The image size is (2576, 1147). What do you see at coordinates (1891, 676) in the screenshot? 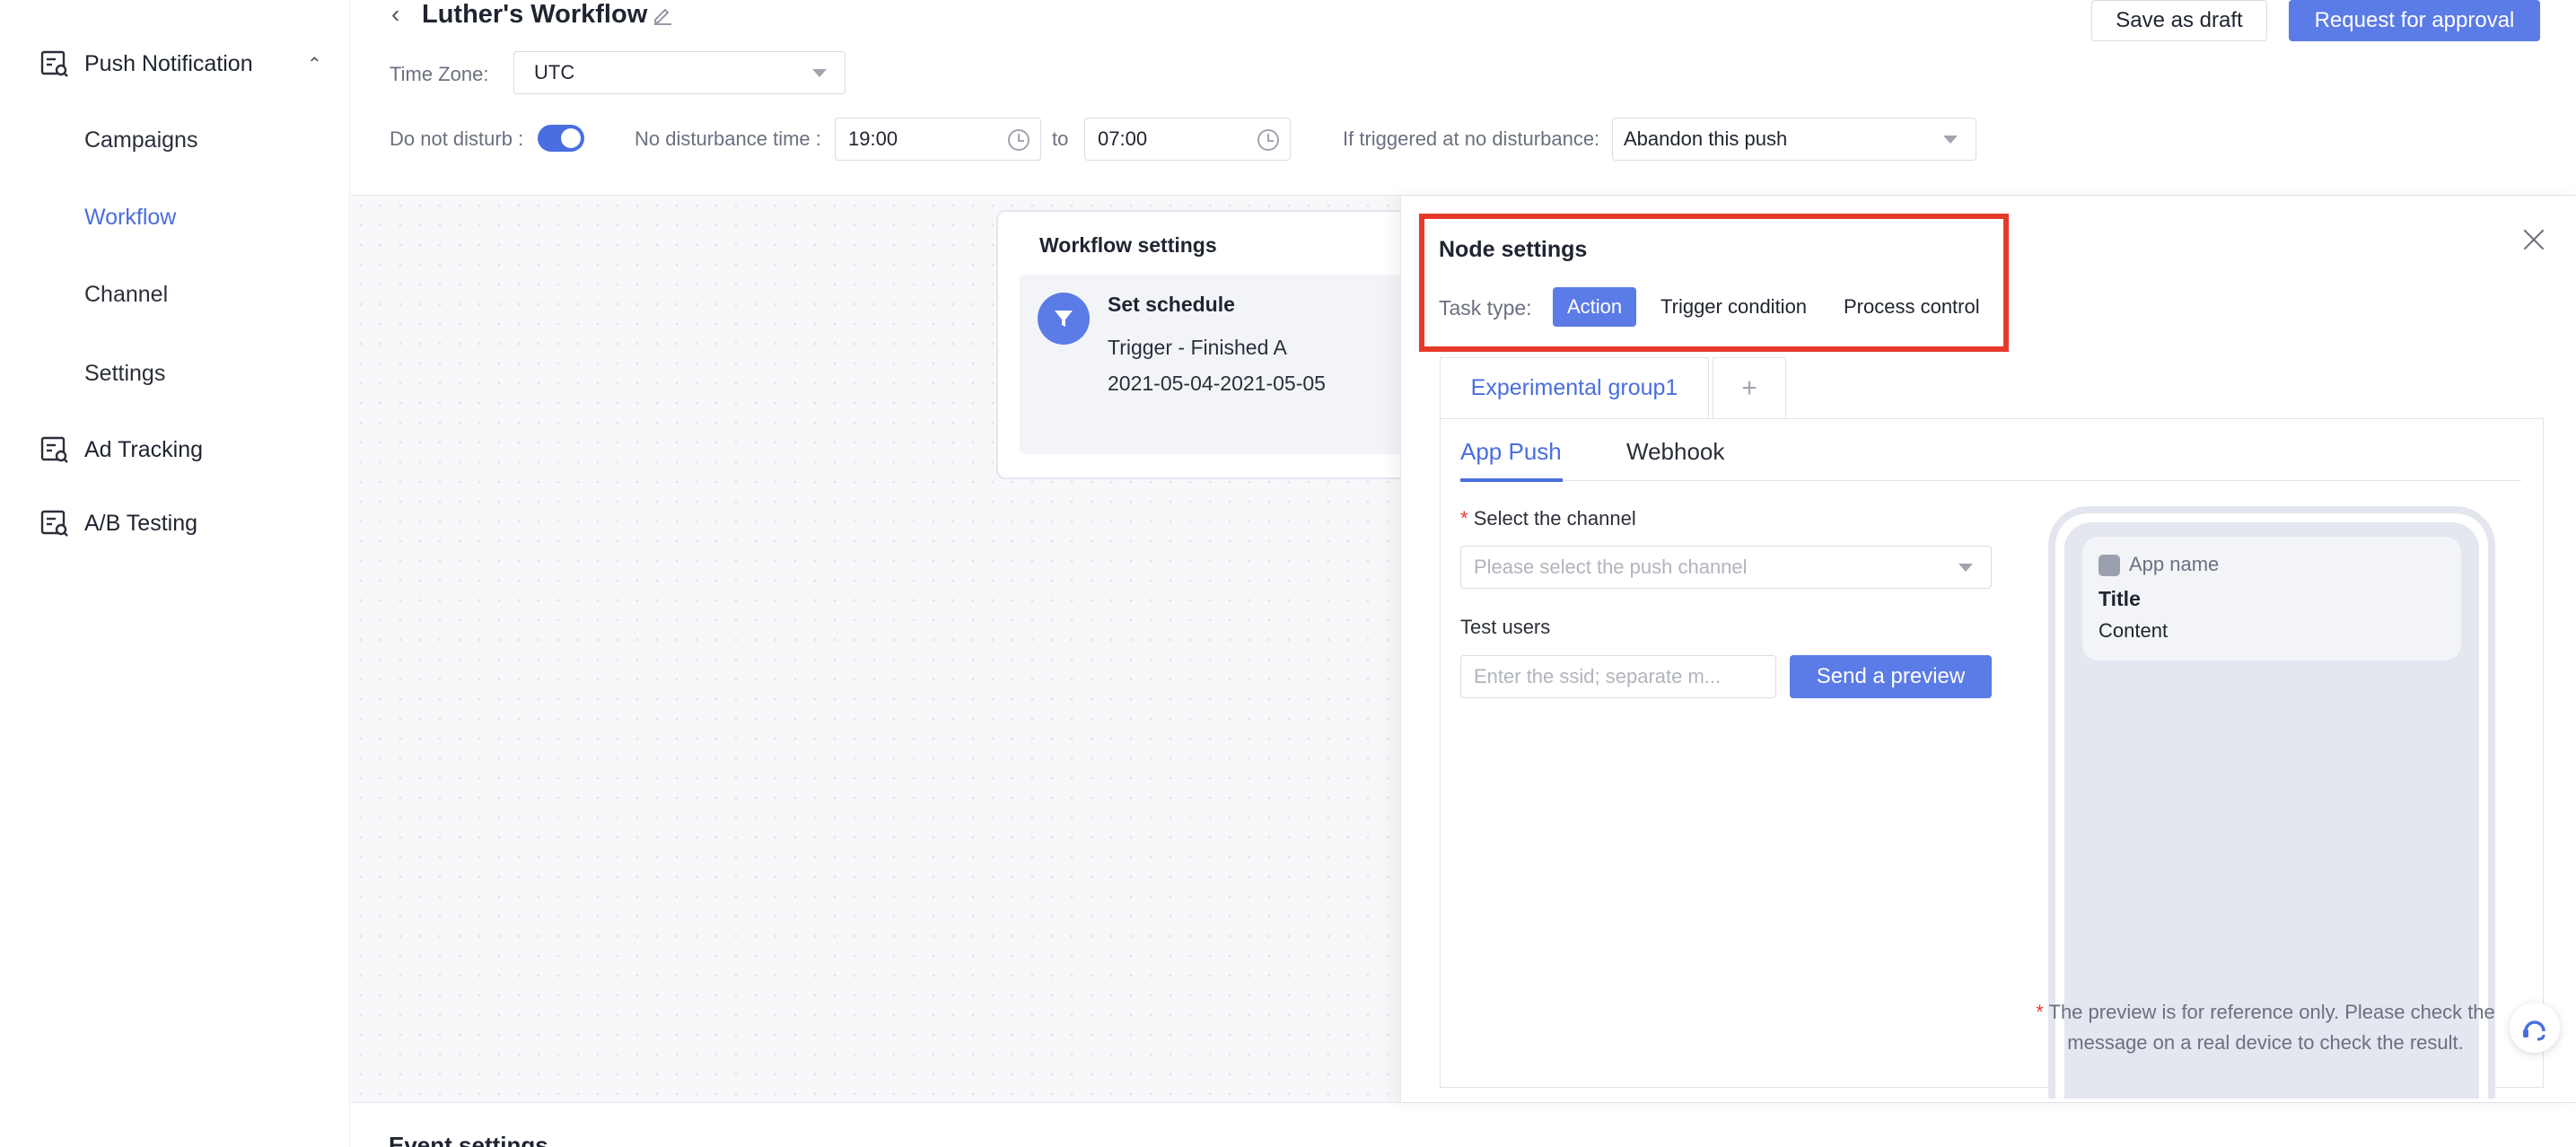
I see `send-preview-button: Send a preview` at bounding box center [1891, 676].